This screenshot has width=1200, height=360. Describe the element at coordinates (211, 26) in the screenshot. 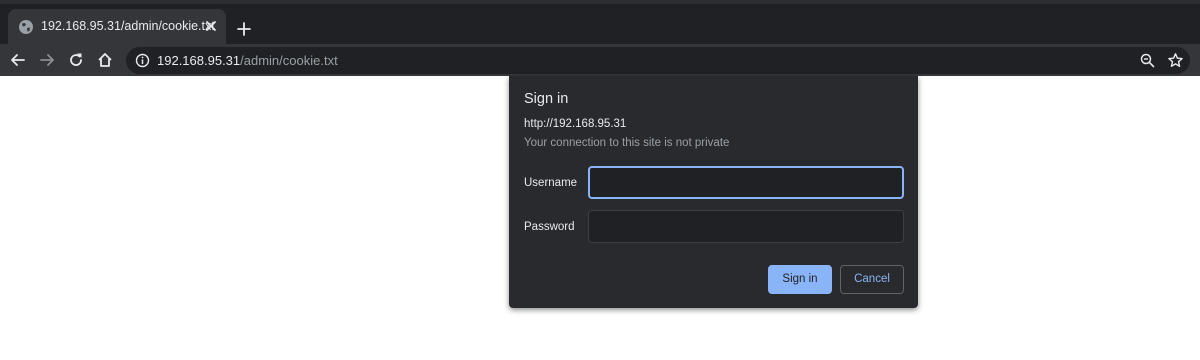

I see `close-icon` at that location.